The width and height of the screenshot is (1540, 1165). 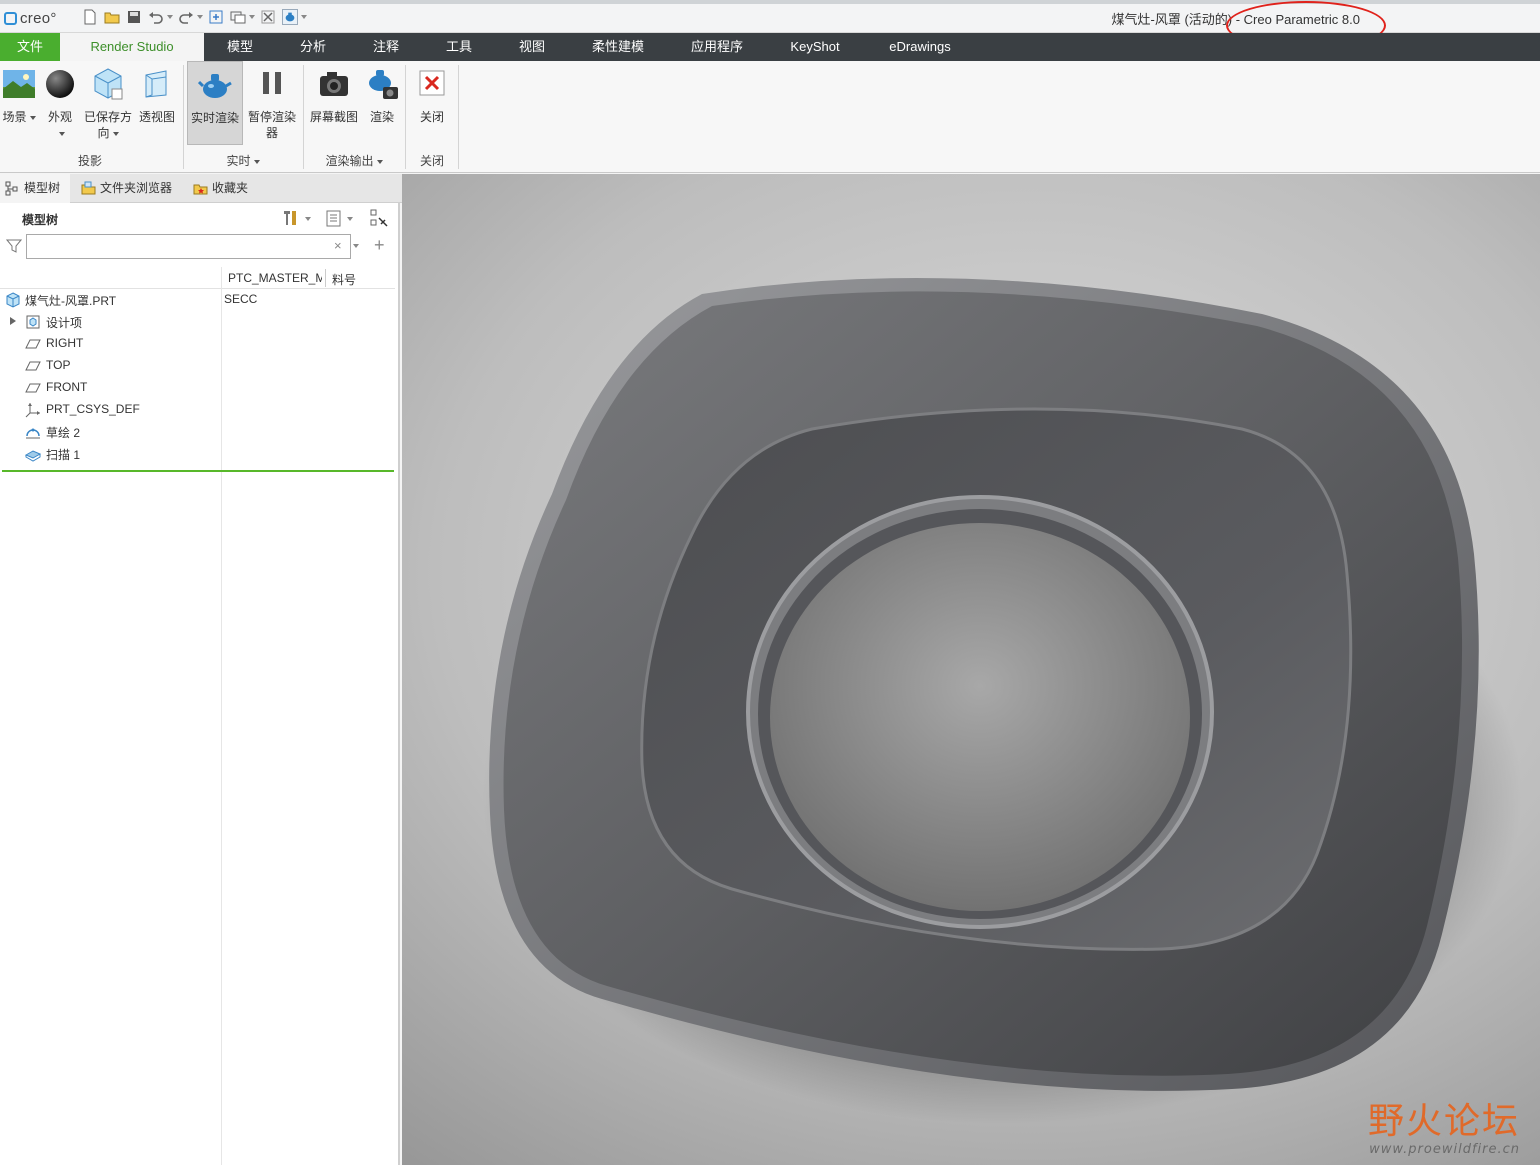 What do you see at coordinates (156, 17) in the screenshot?
I see `undo-icon` at bounding box center [156, 17].